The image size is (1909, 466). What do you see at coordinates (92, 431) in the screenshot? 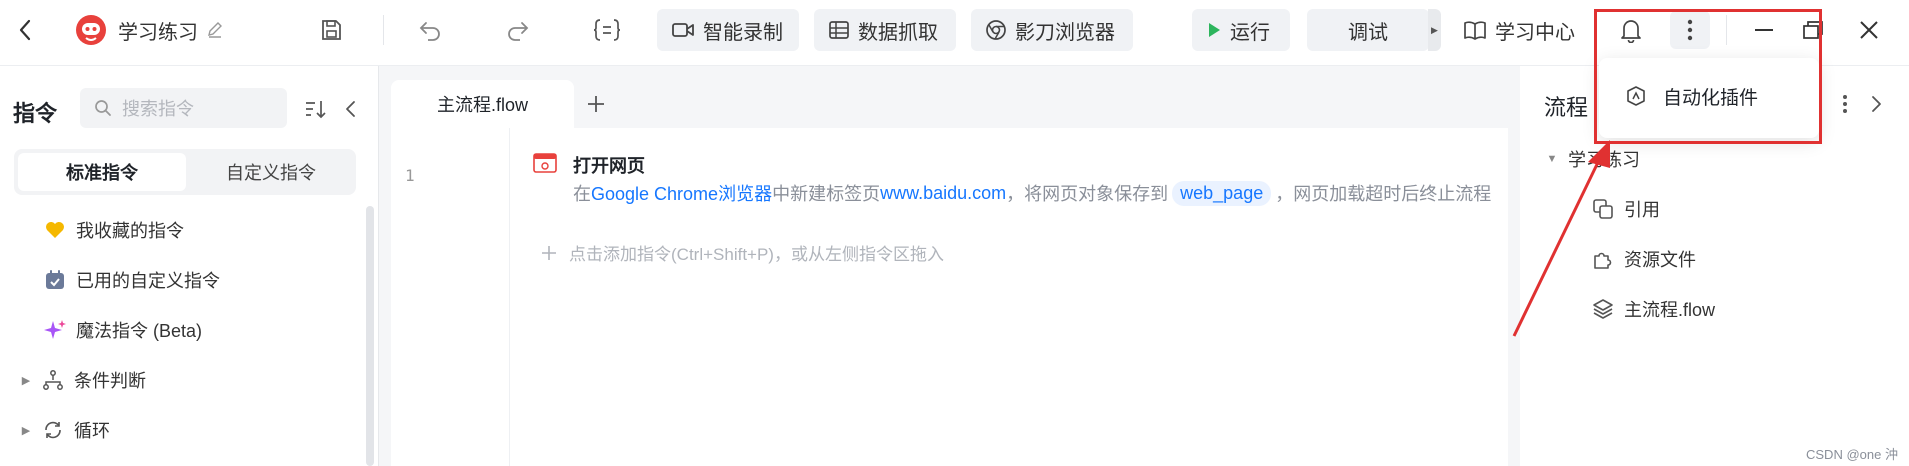
I see `command-group-label: 循环` at bounding box center [92, 431].